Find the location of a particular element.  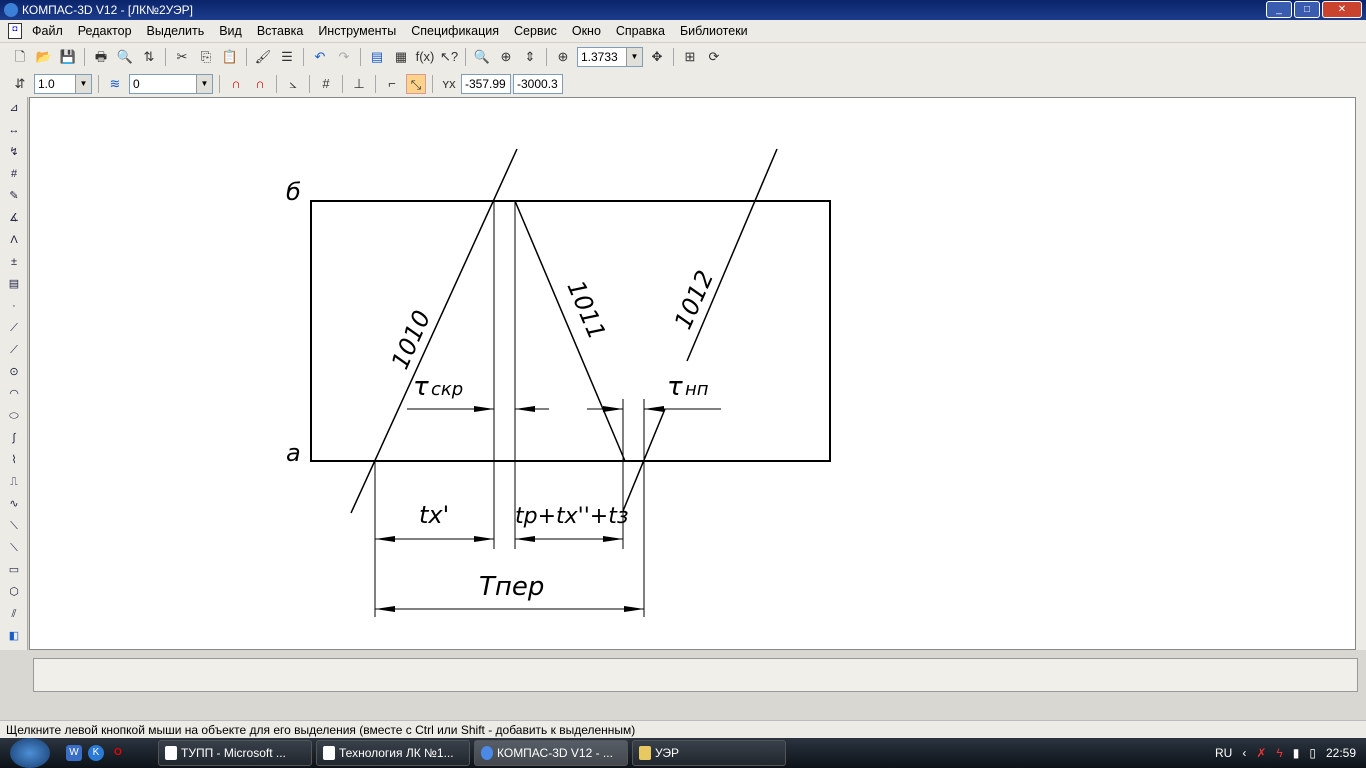

arc-icon: ◠ is located at coordinates (14, 394).